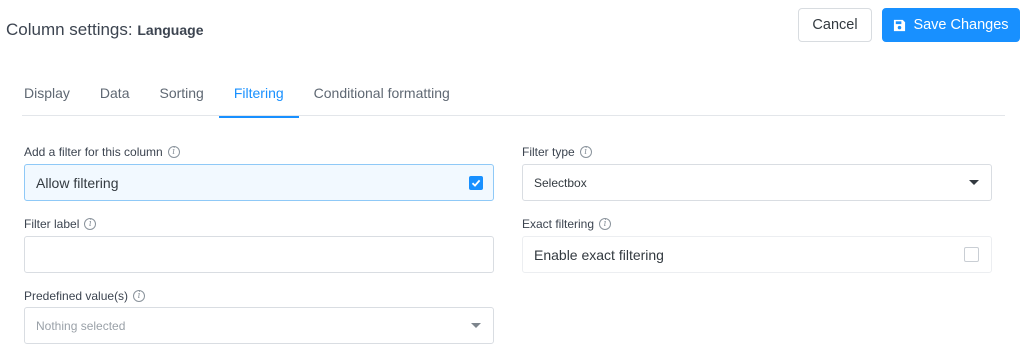 The image size is (1024, 363). I want to click on filter-label-label: Filter label i, so click(60, 224).